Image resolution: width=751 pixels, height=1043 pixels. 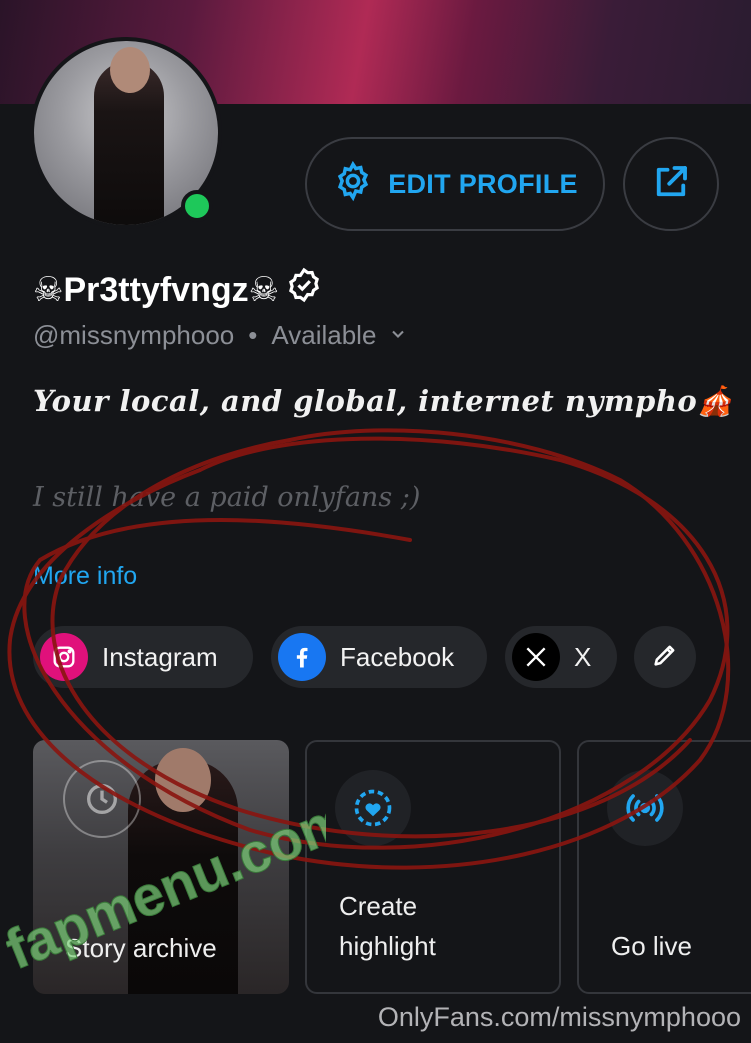 I want to click on display-name-row: ☠Pr3ttyfvngz☠, so click(x=178, y=289).